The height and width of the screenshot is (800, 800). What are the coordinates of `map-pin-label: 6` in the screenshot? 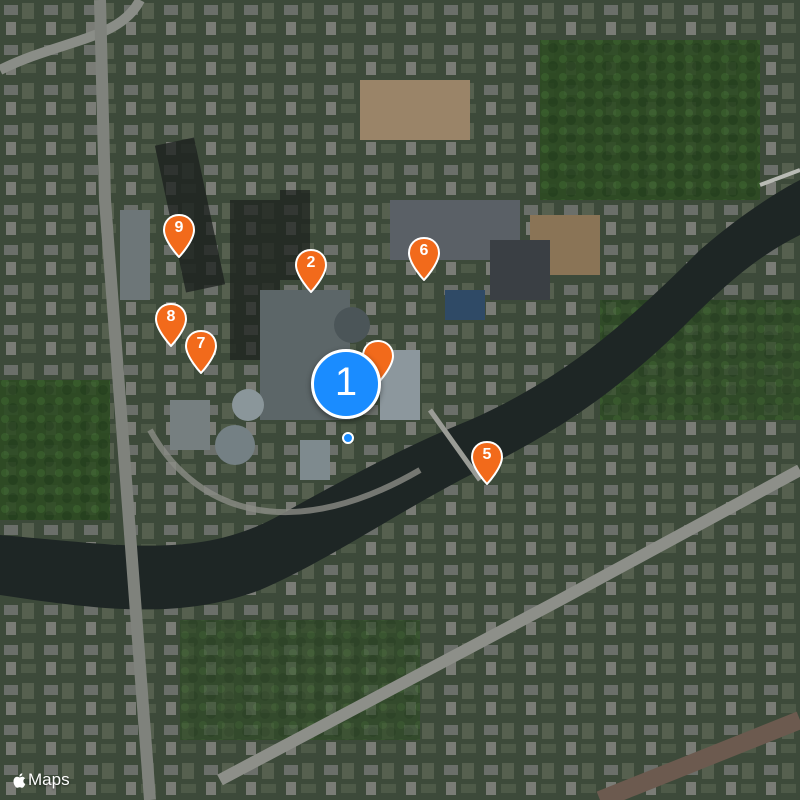 It's located at (424, 250).